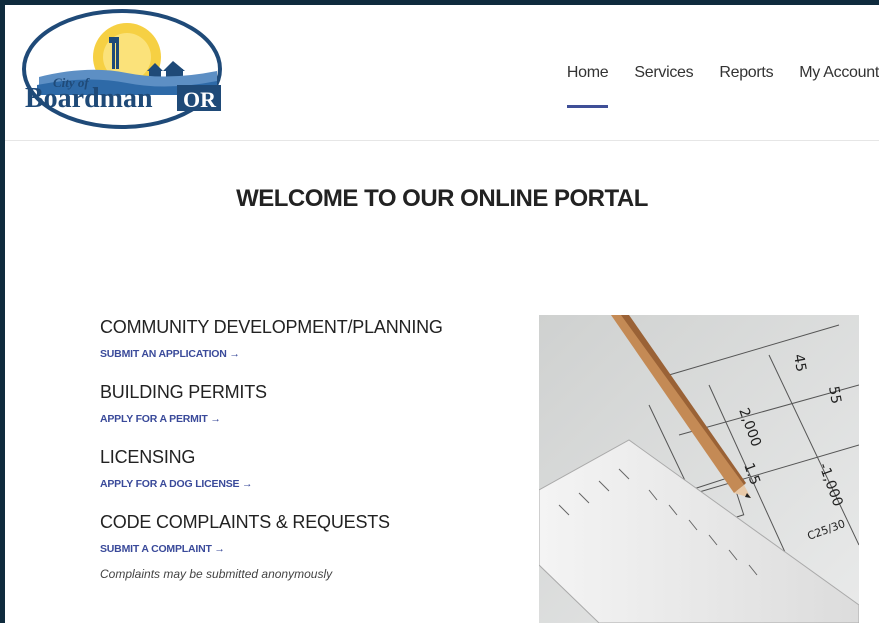 This screenshot has width=879, height=623. I want to click on submit-complaint-link: SUBMIT A COMPLAINT →, so click(162, 549).